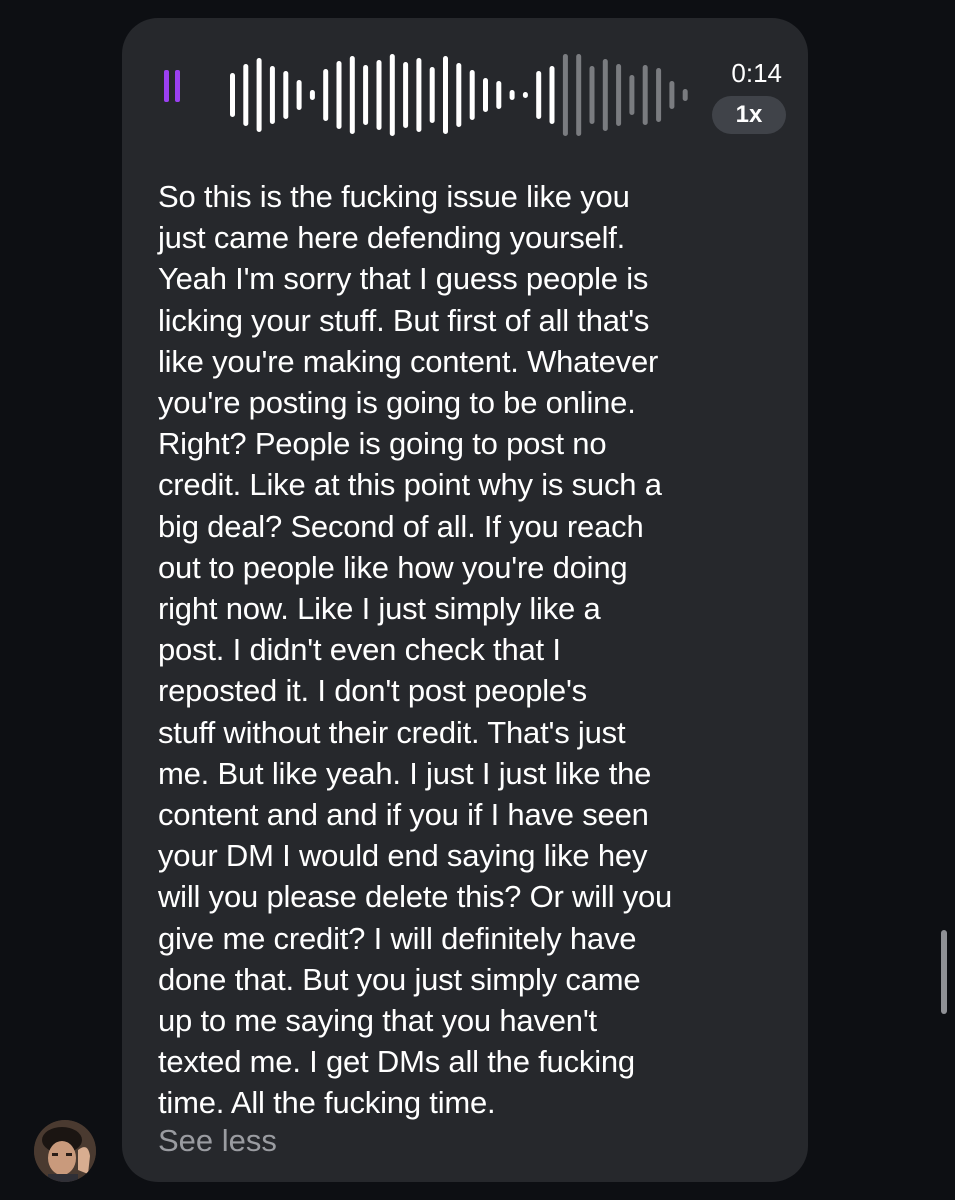  I want to click on playback-speed-button: 1x, so click(749, 115).